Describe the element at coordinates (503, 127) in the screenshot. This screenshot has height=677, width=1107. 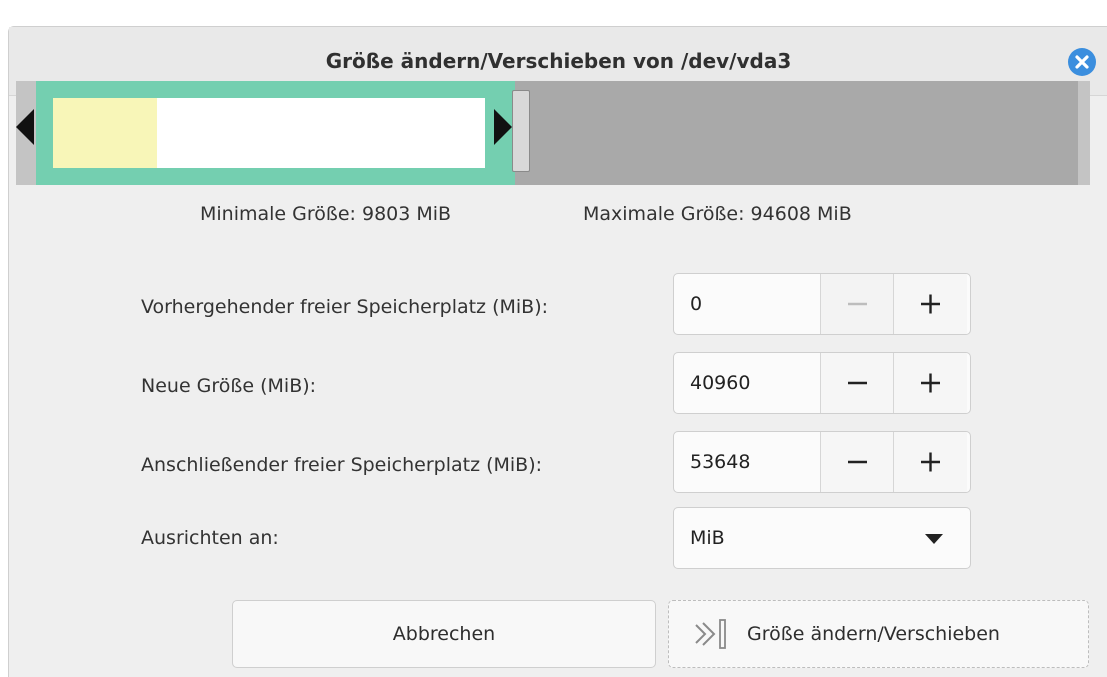
I see `right-resize-handle-icon` at that location.